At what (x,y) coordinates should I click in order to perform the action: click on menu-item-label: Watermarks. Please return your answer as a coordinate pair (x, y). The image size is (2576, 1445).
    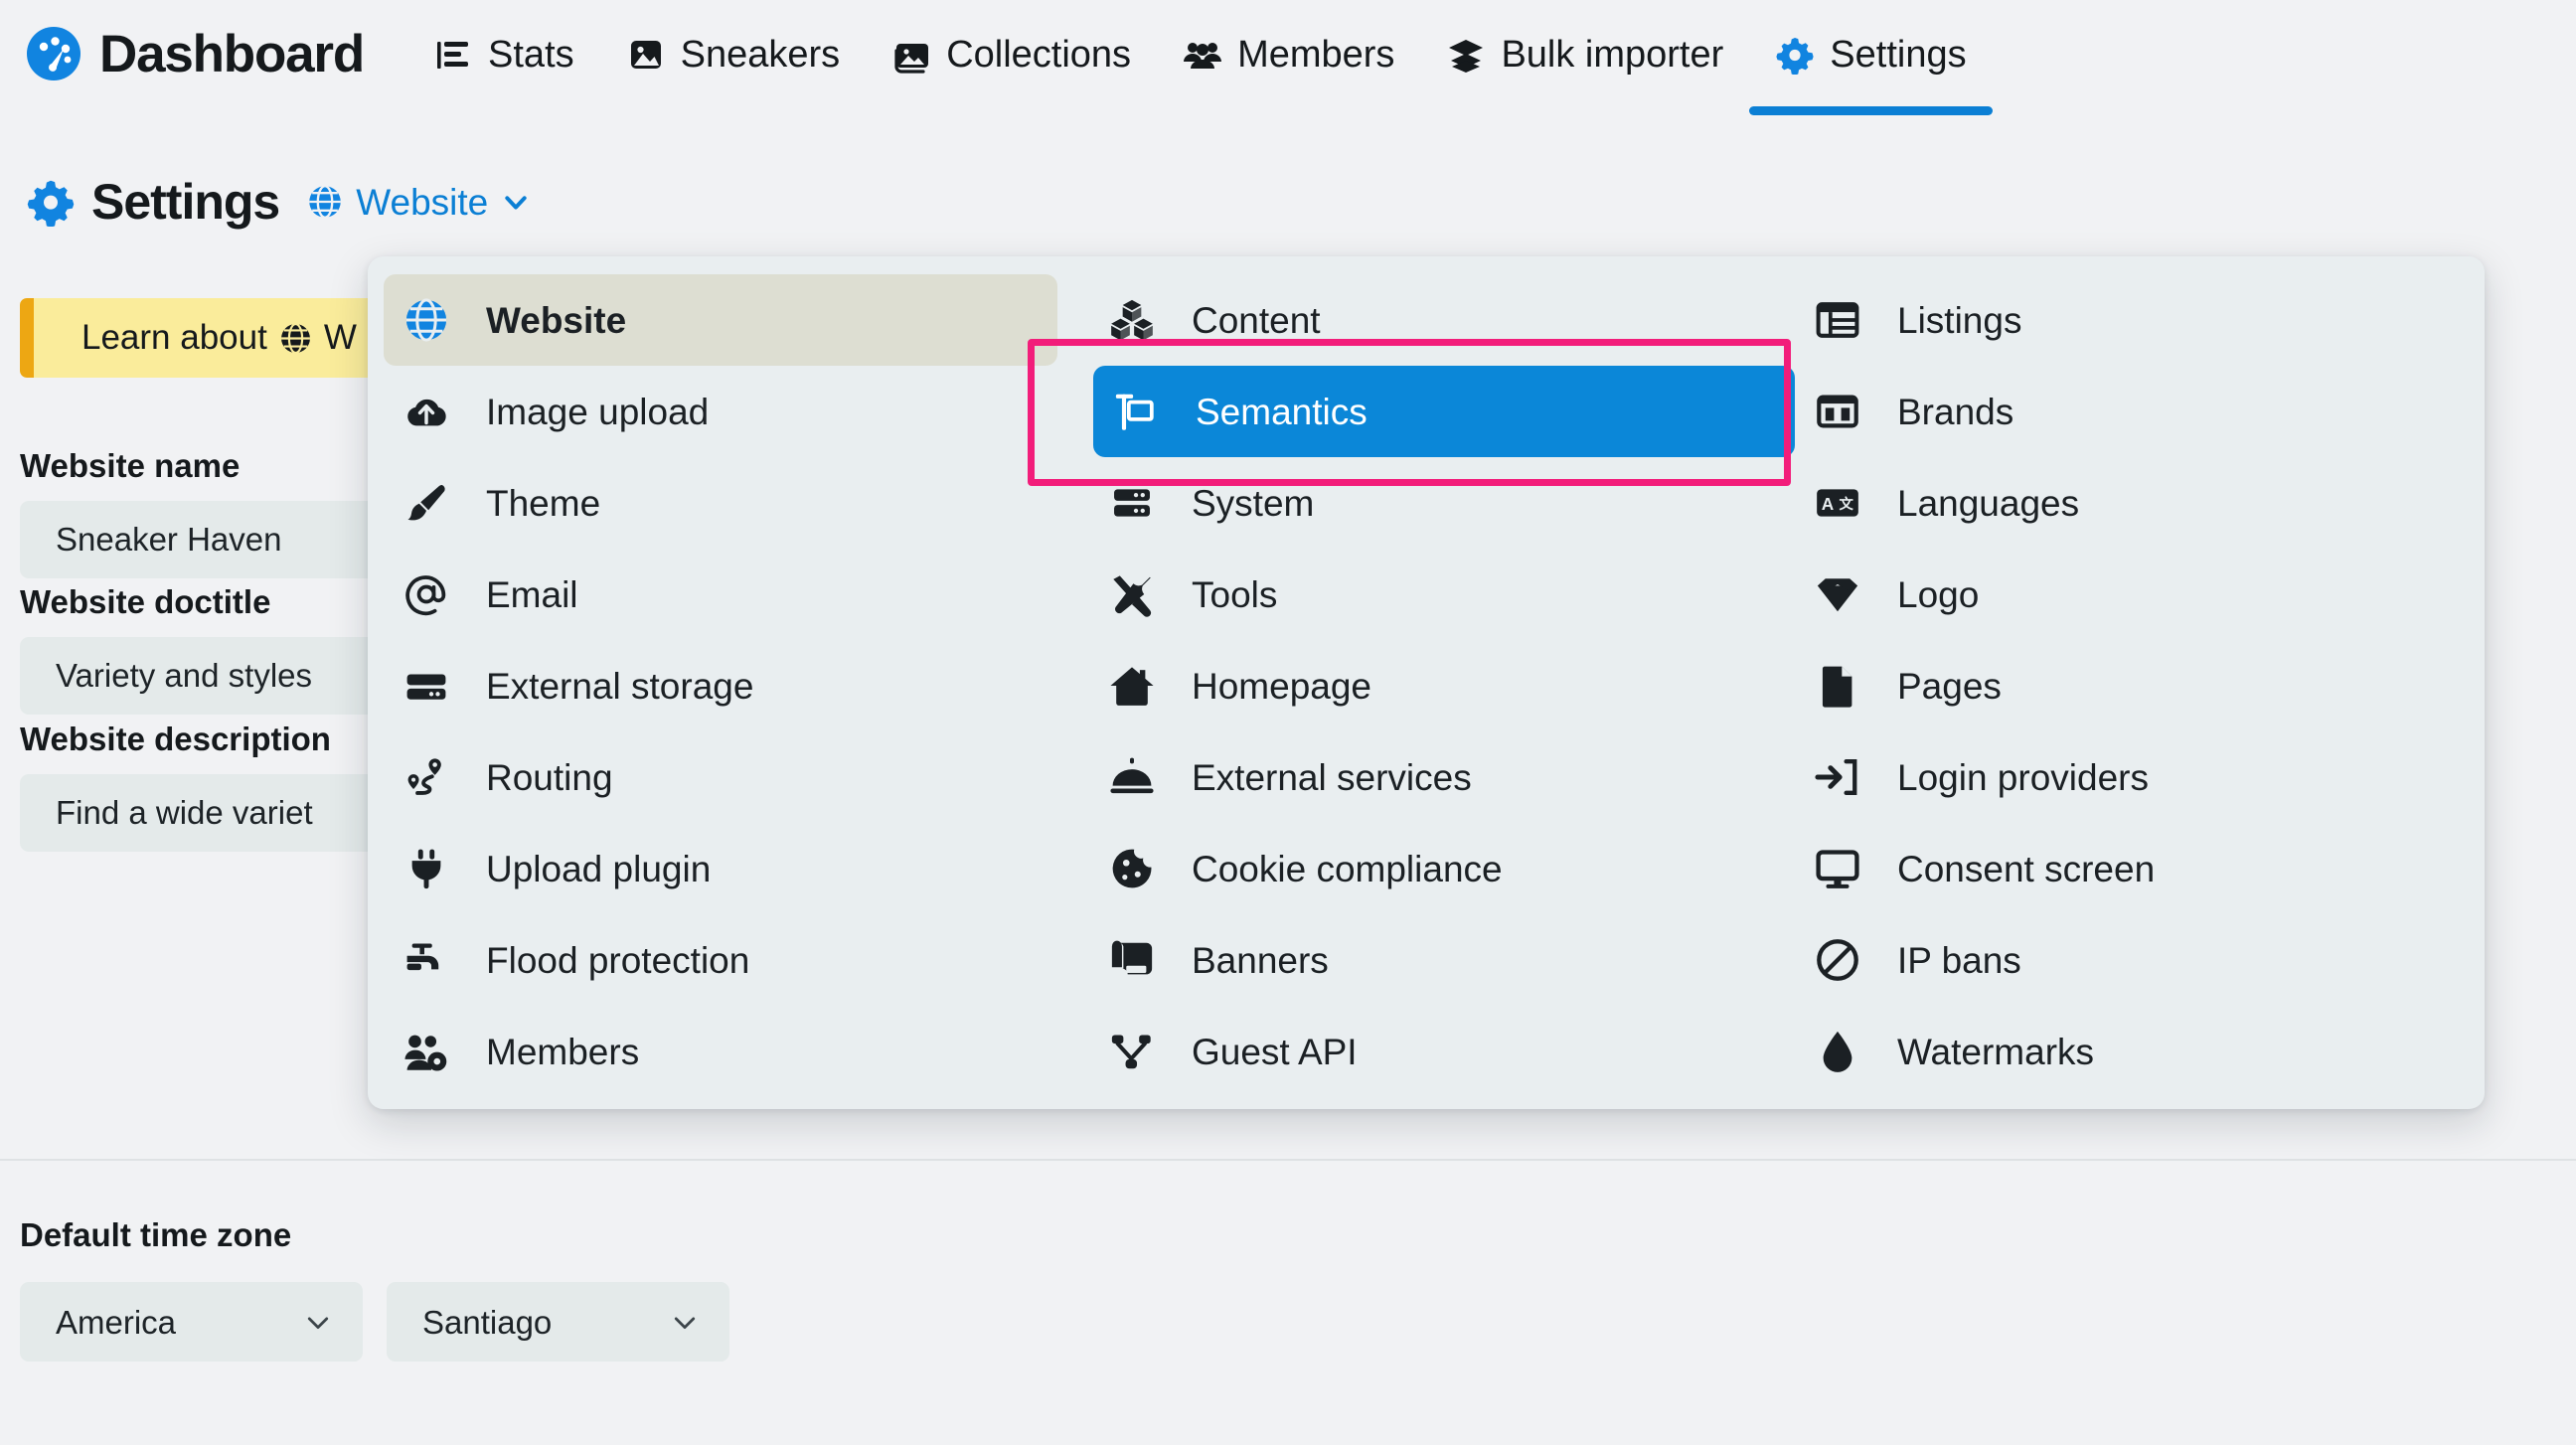
    Looking at the image, I should click on (1996, 1051).